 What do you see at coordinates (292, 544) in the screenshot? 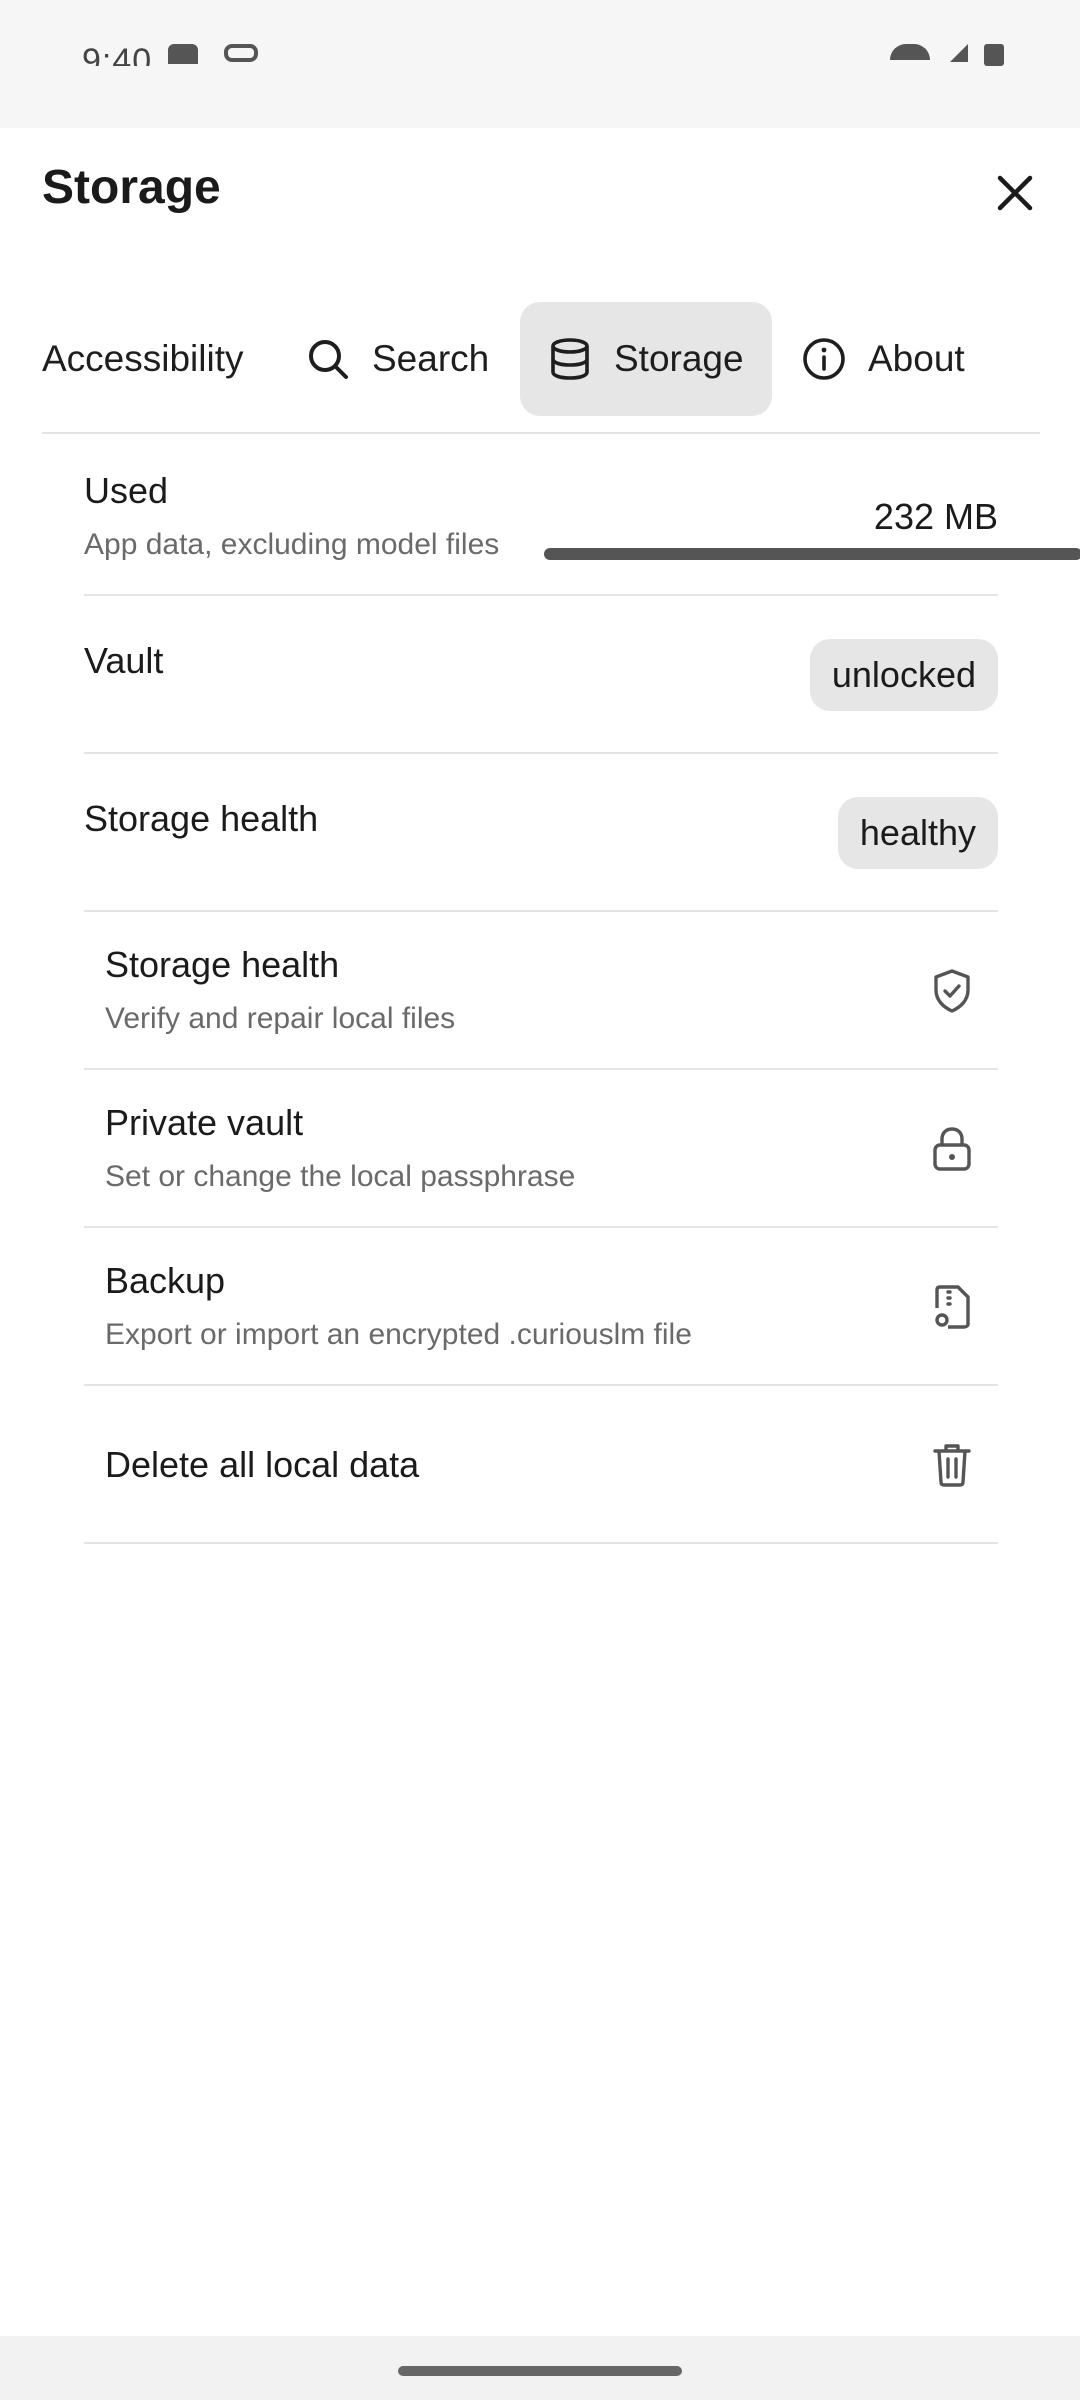
I see `used-subtitle: App data, excluding model files` at bounding box center [292, 544].